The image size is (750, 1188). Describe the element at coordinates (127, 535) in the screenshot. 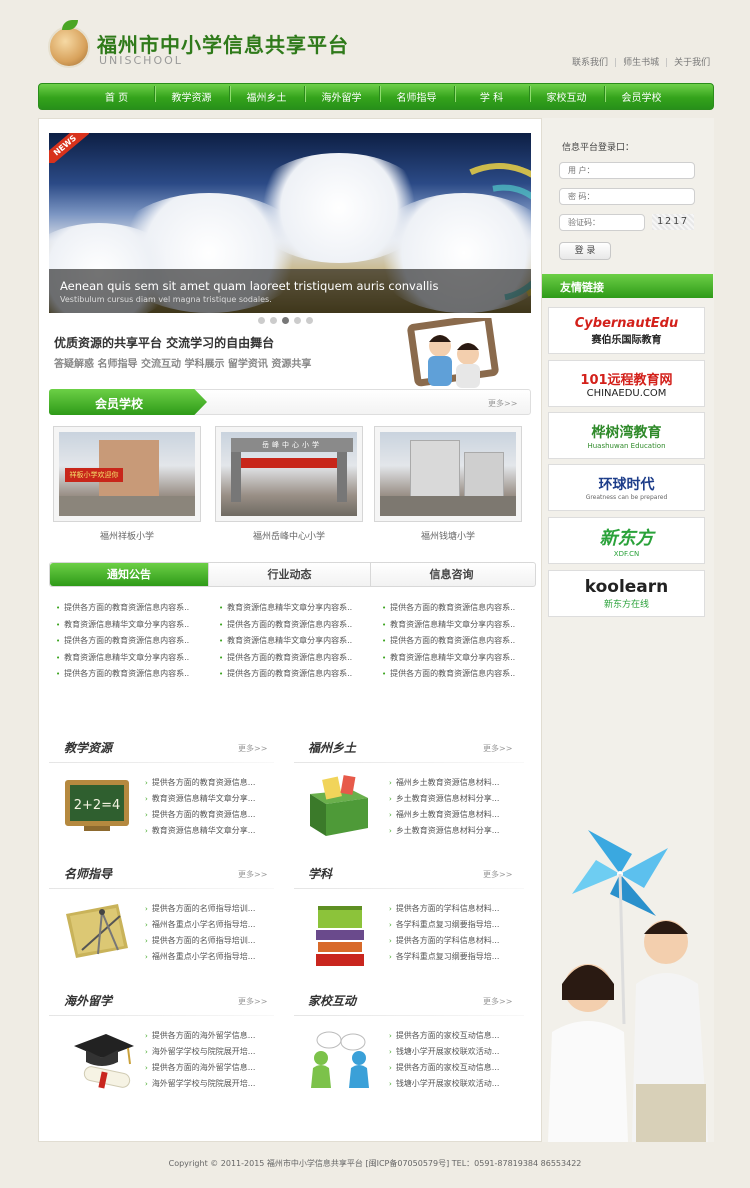

I see `school-name-1: 福州祥板小学` at that location.